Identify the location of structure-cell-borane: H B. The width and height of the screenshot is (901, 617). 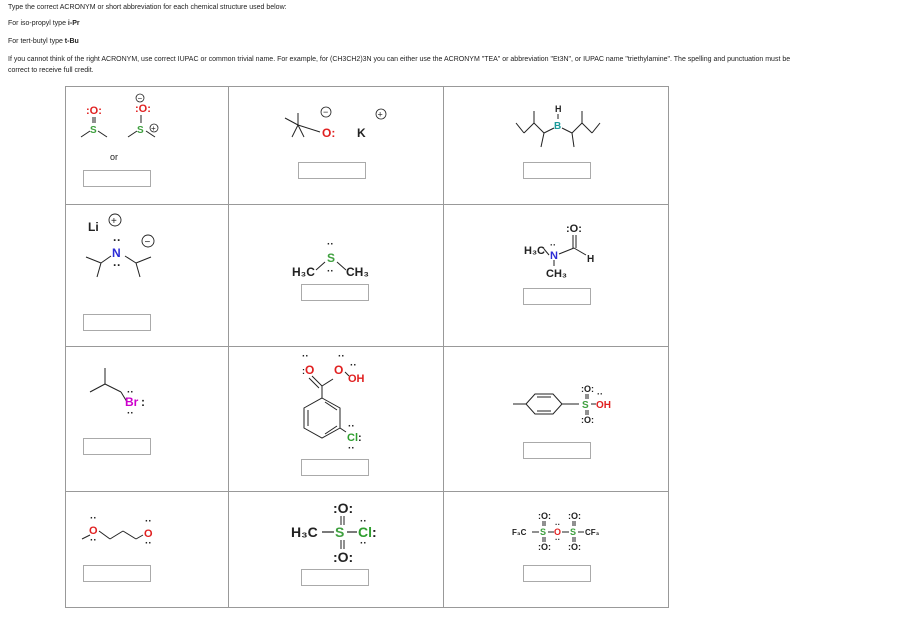
(556, 145).